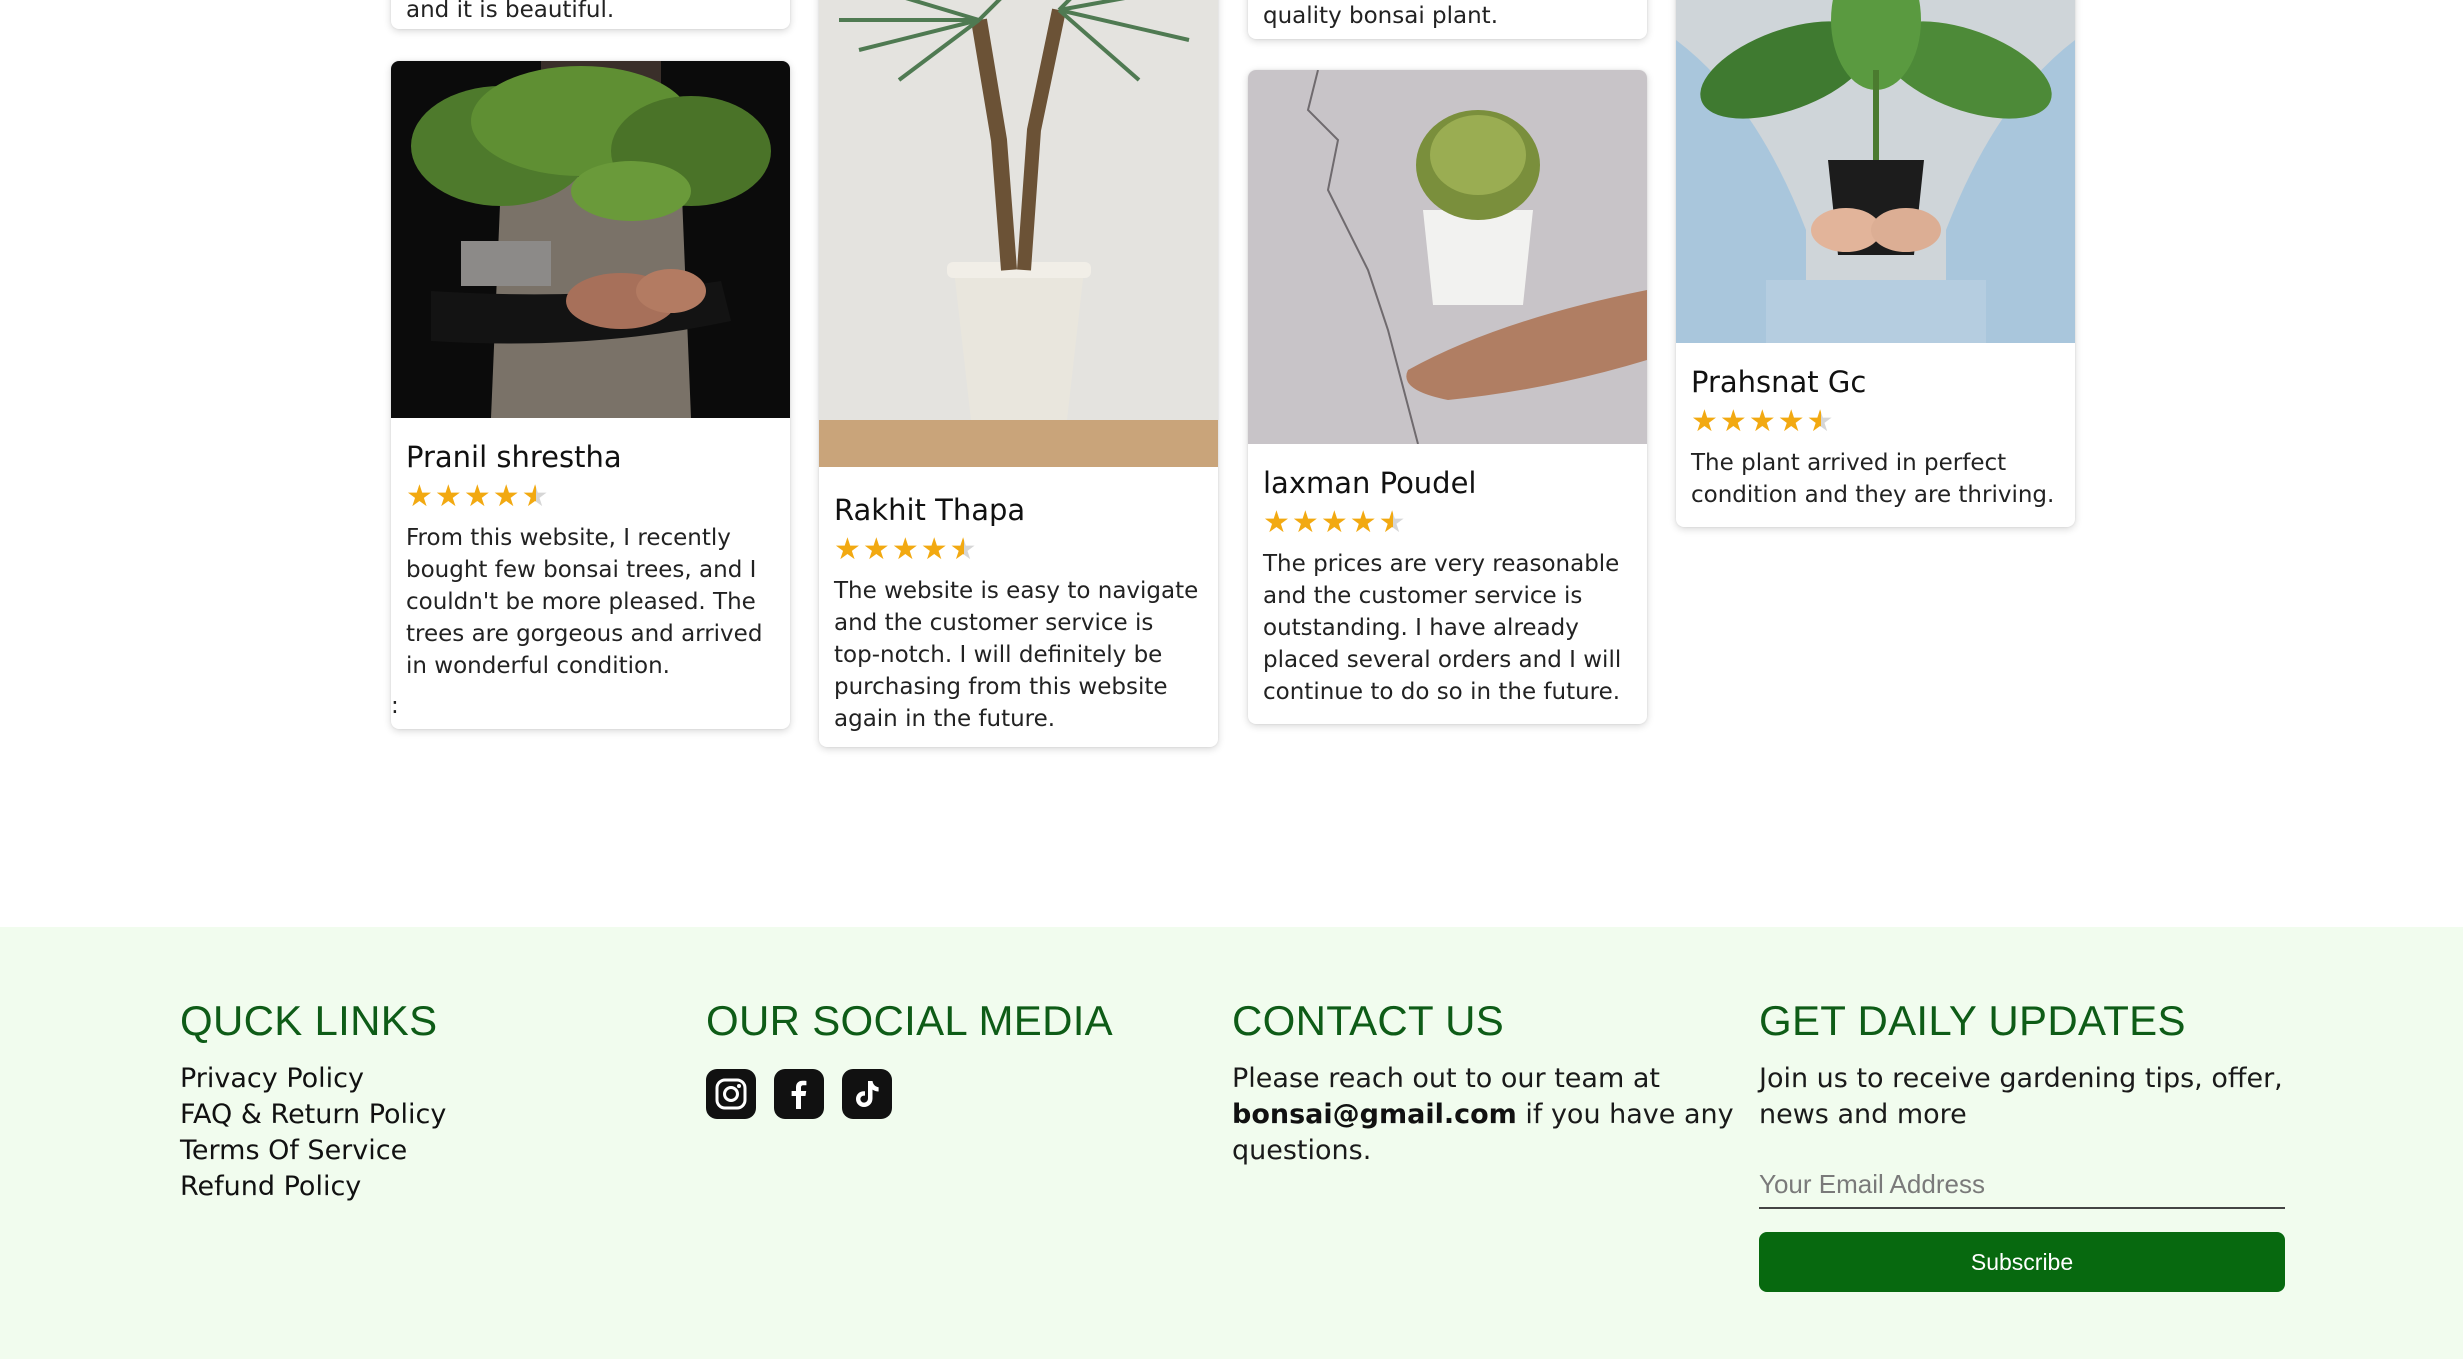 This screenshot has width=2463, height=1359. I want to click on subscribe-button: Subscribe, so click(2022, 1262).